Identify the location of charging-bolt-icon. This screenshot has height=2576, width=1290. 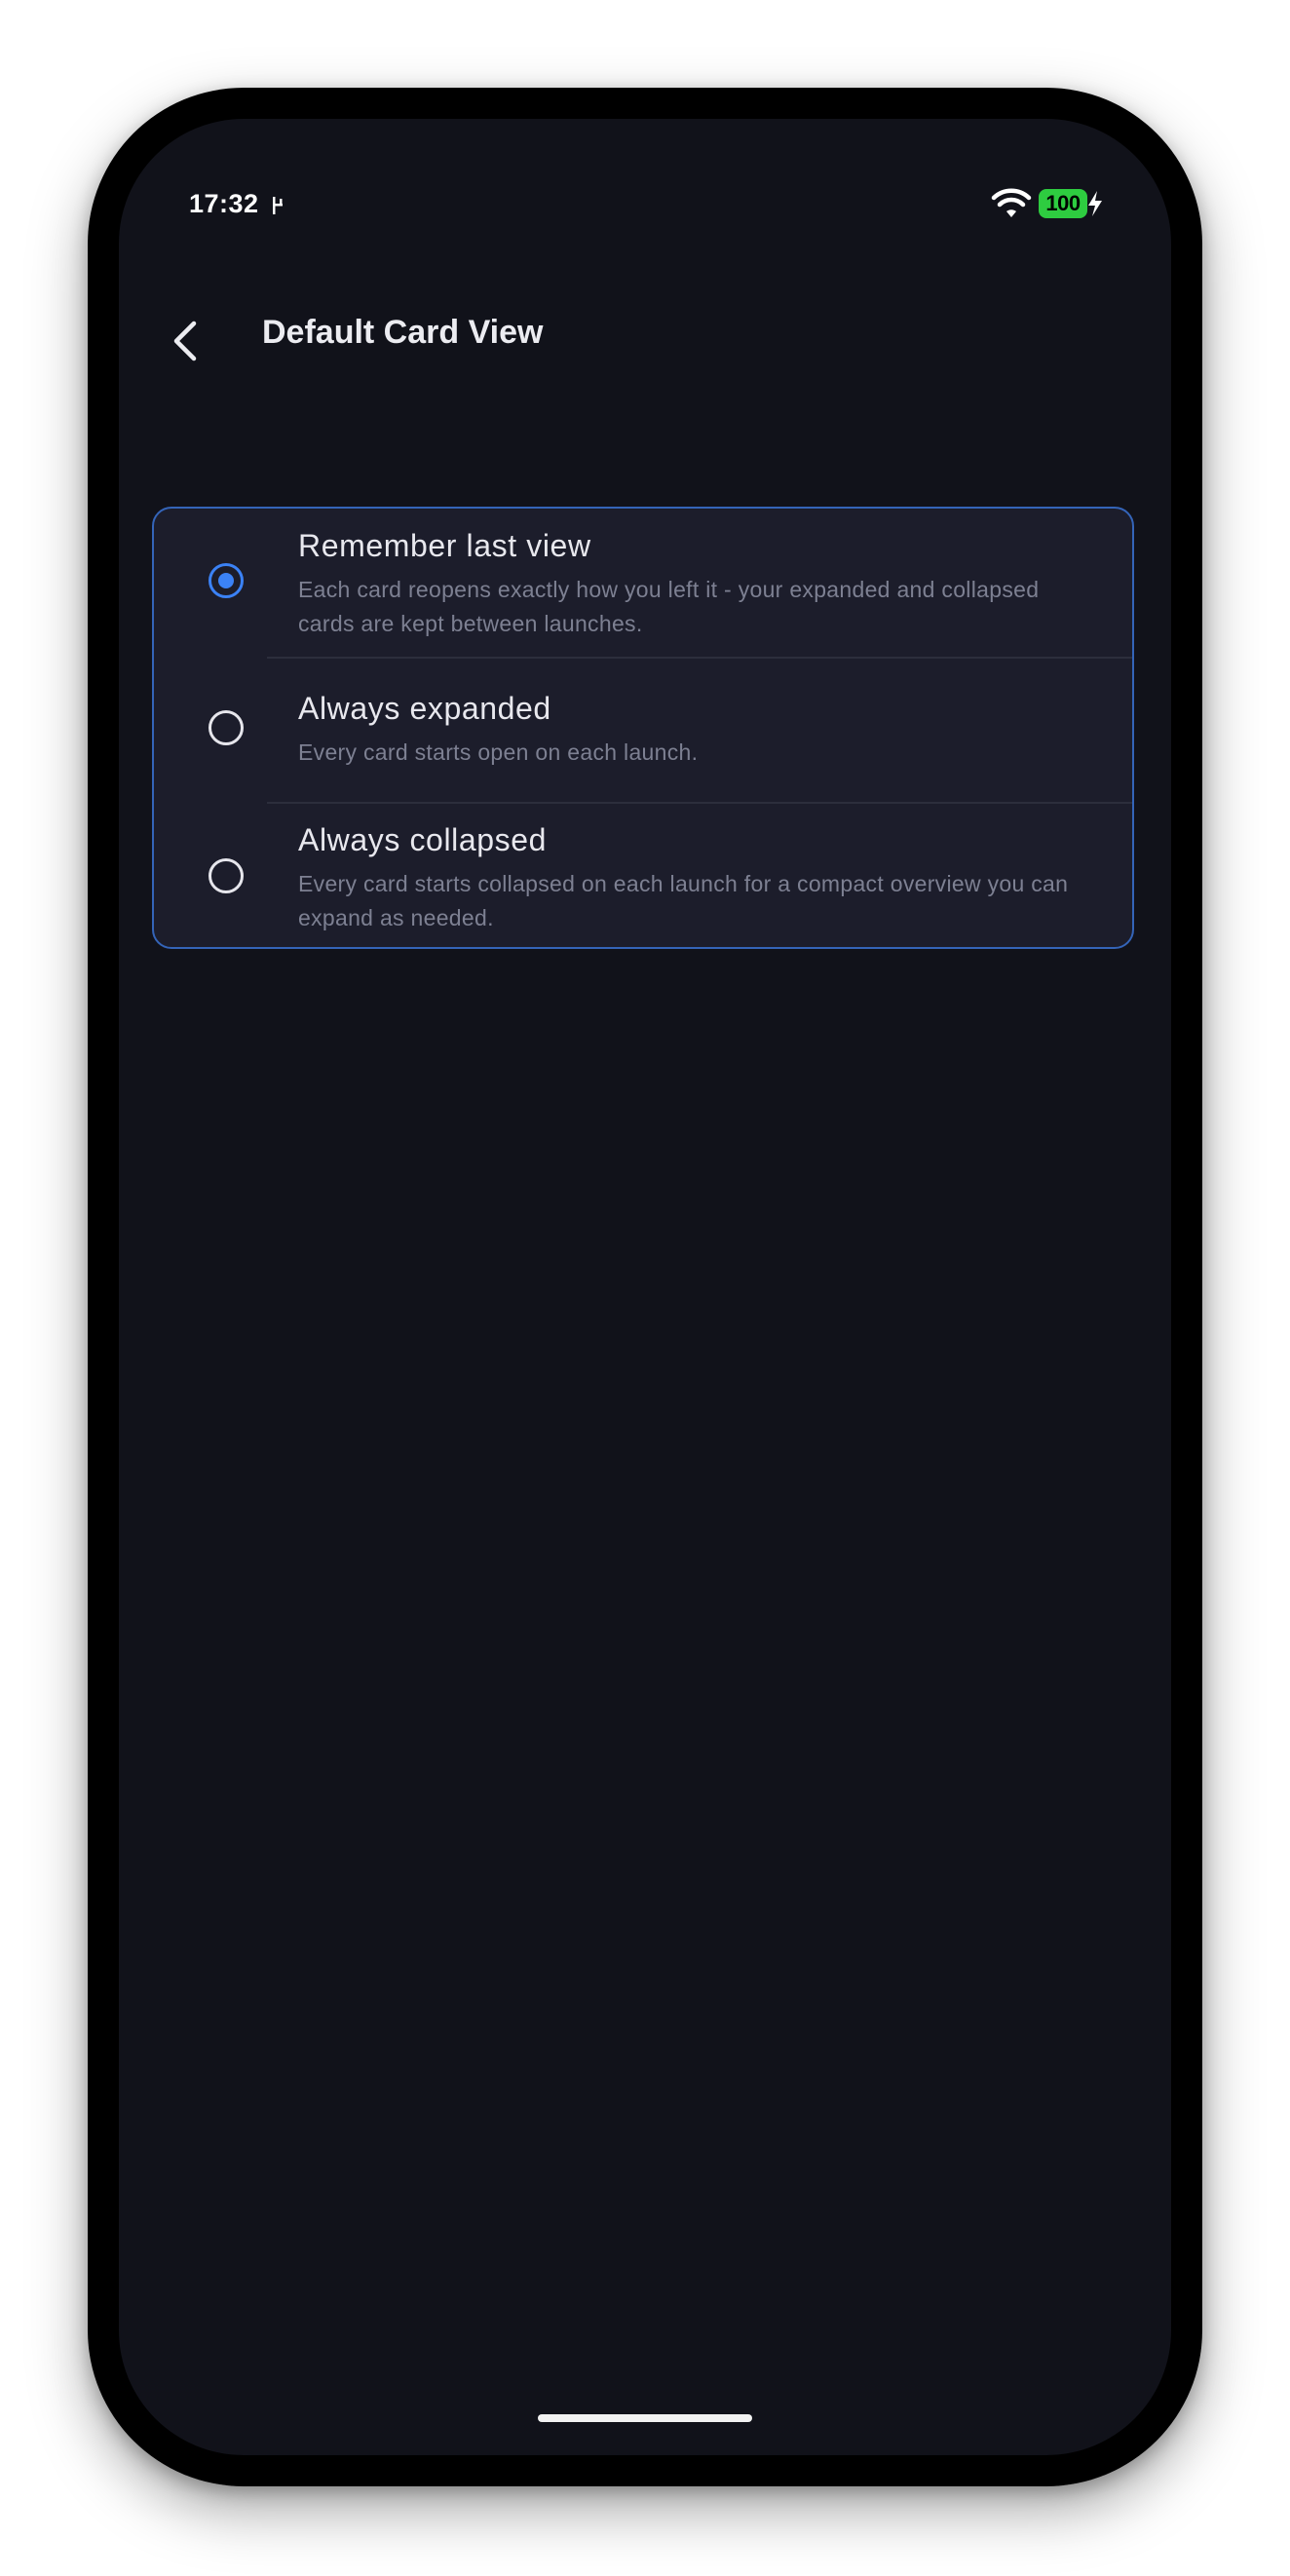
(1095, 203).